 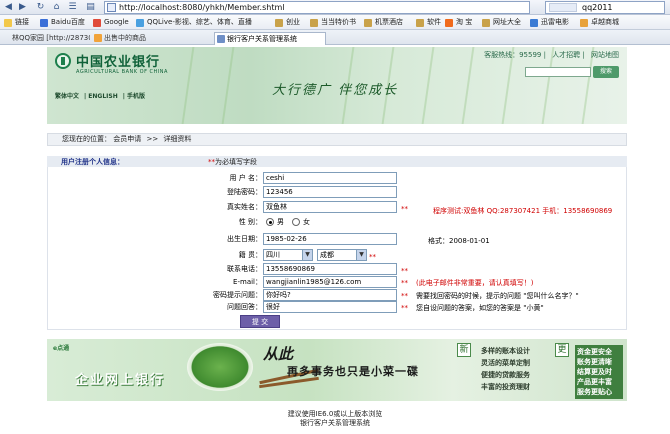 What do you see at coordinates (245, 178) in the screenshot?
I see `username-label: 用 户 名：` at bounding box center [245, 178].